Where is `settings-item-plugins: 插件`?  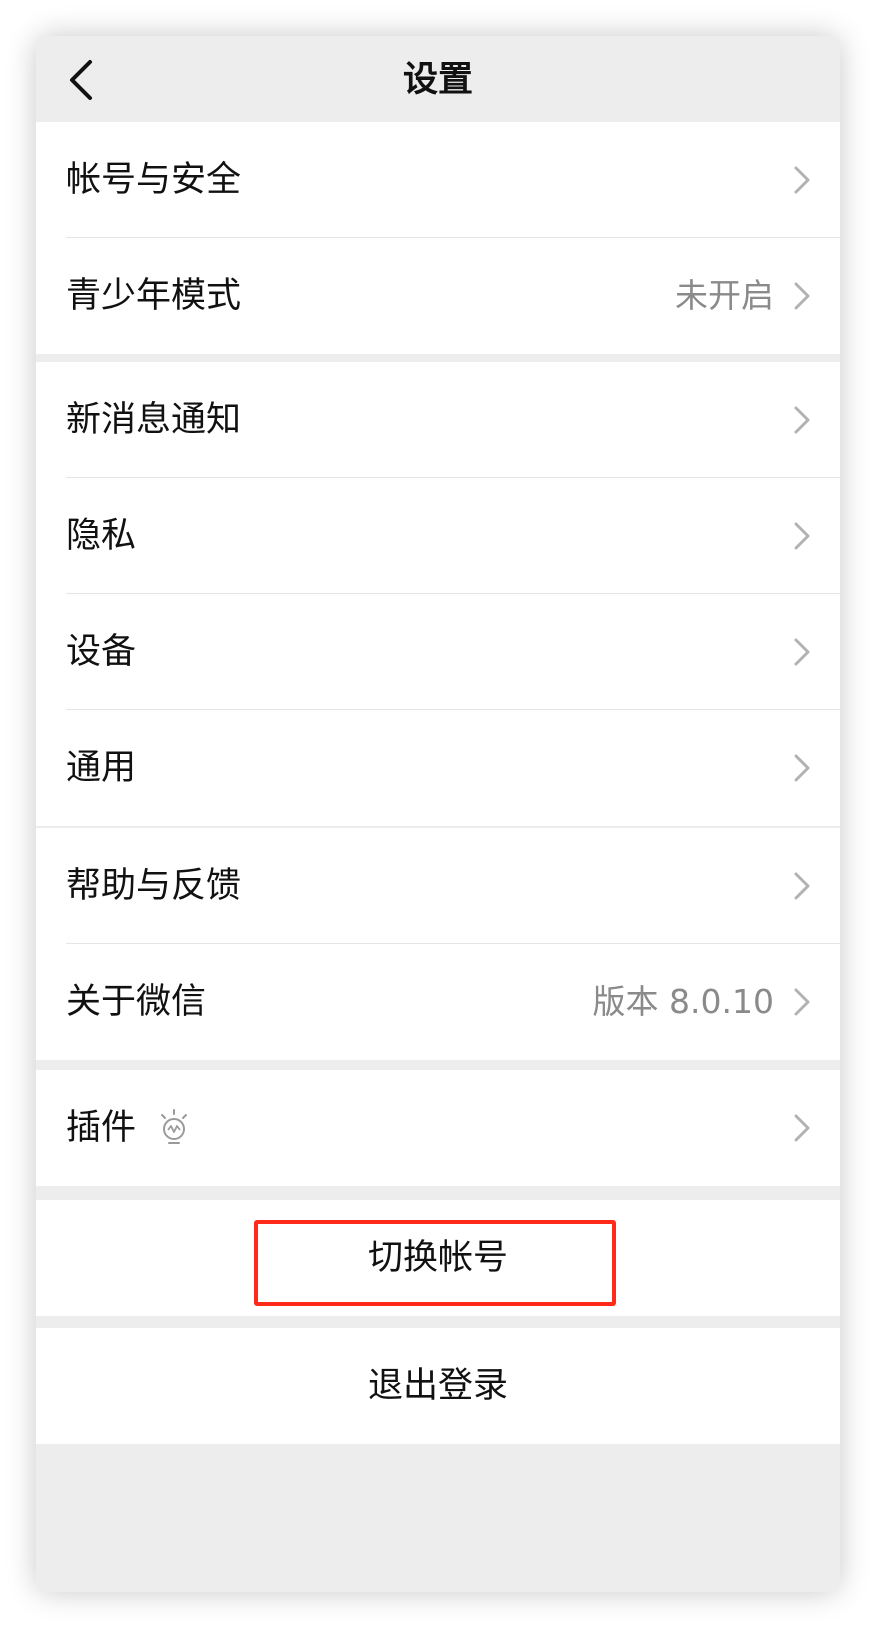
settings-item-plugins: 插件 is located at coordinates (438, 1128).